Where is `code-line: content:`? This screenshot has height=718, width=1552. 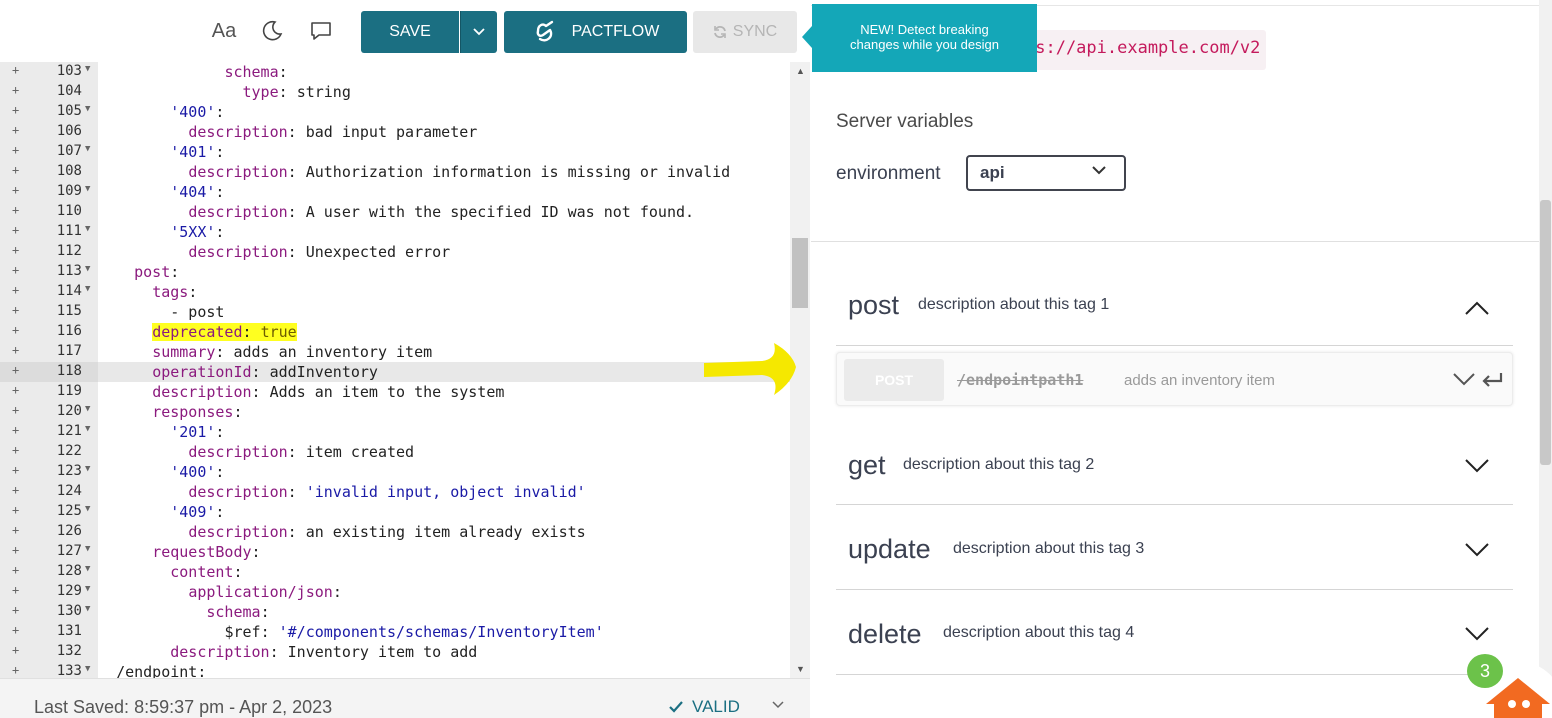
code-line: content: is located at coordinates (444, 572).